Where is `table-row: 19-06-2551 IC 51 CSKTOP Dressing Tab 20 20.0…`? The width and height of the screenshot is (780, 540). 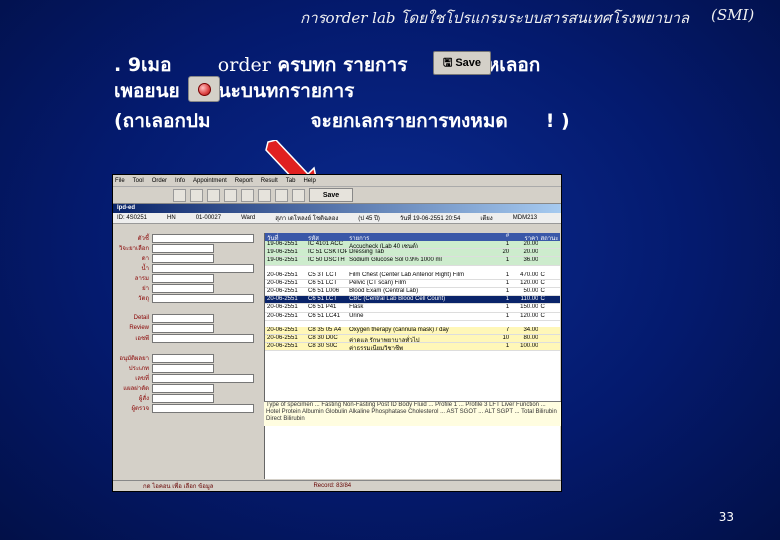 table-row: 19-06-2551 IC 51 CSKTOP Dressing Tab 20 20.0… is located at coordinates (412, 253).